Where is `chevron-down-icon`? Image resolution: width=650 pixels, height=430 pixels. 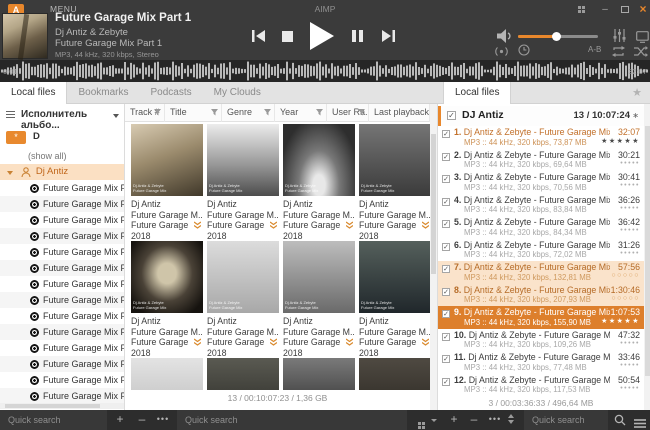
chevron-down-icon is located at coordinates (116, 116).